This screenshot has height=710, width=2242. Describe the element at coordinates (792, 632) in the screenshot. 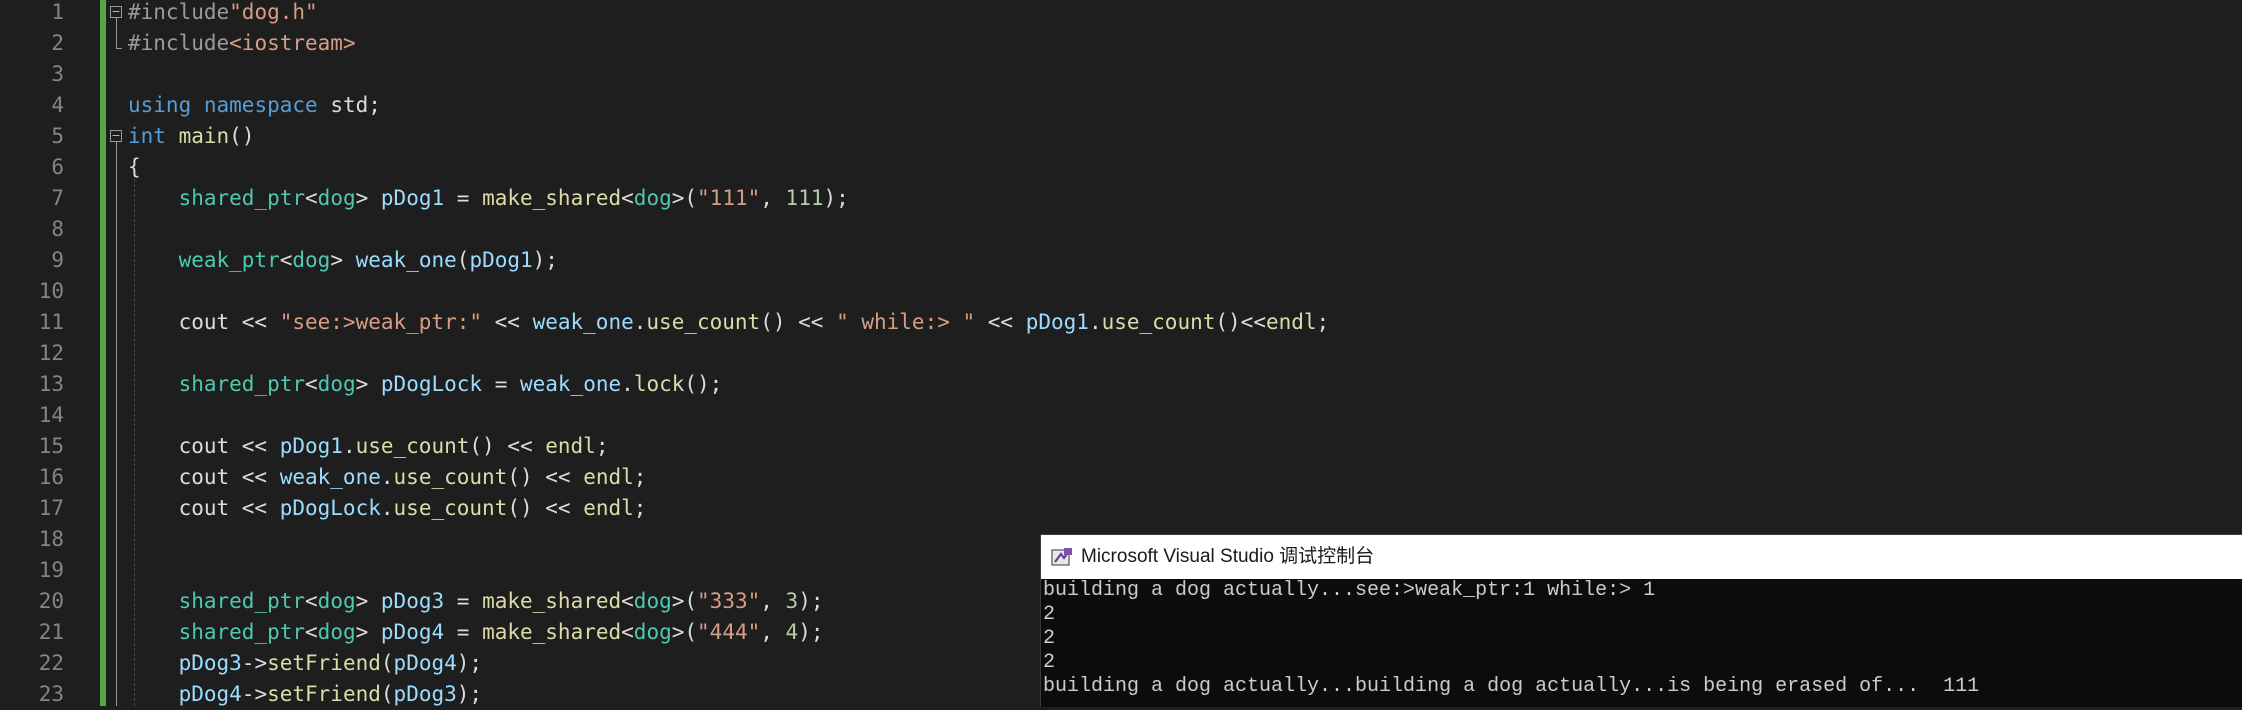

I see `code-token: 4` at that location.